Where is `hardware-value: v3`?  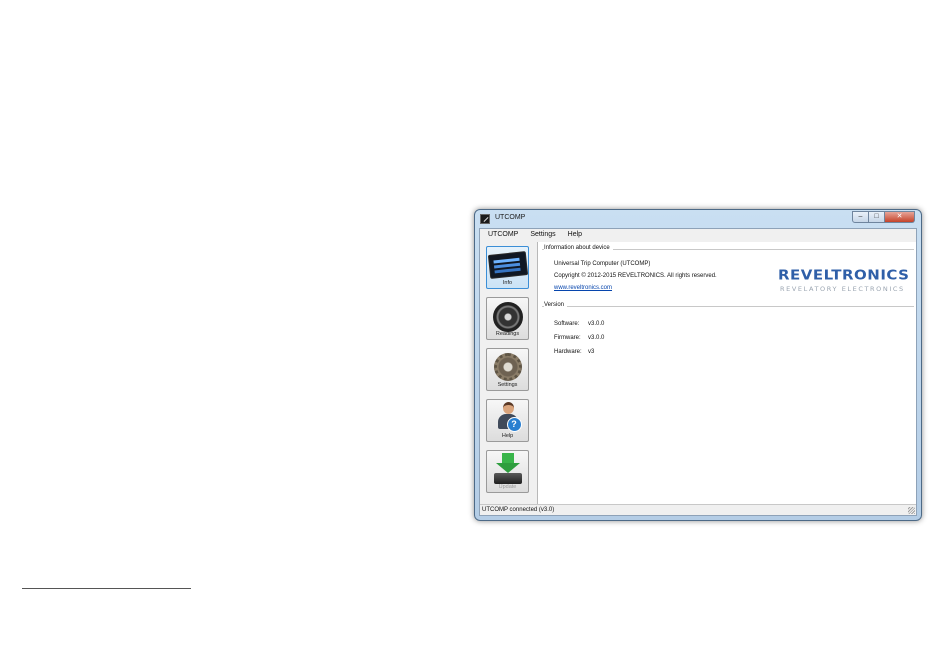 hardware-value: v3 is located at coordinates (591, 352).